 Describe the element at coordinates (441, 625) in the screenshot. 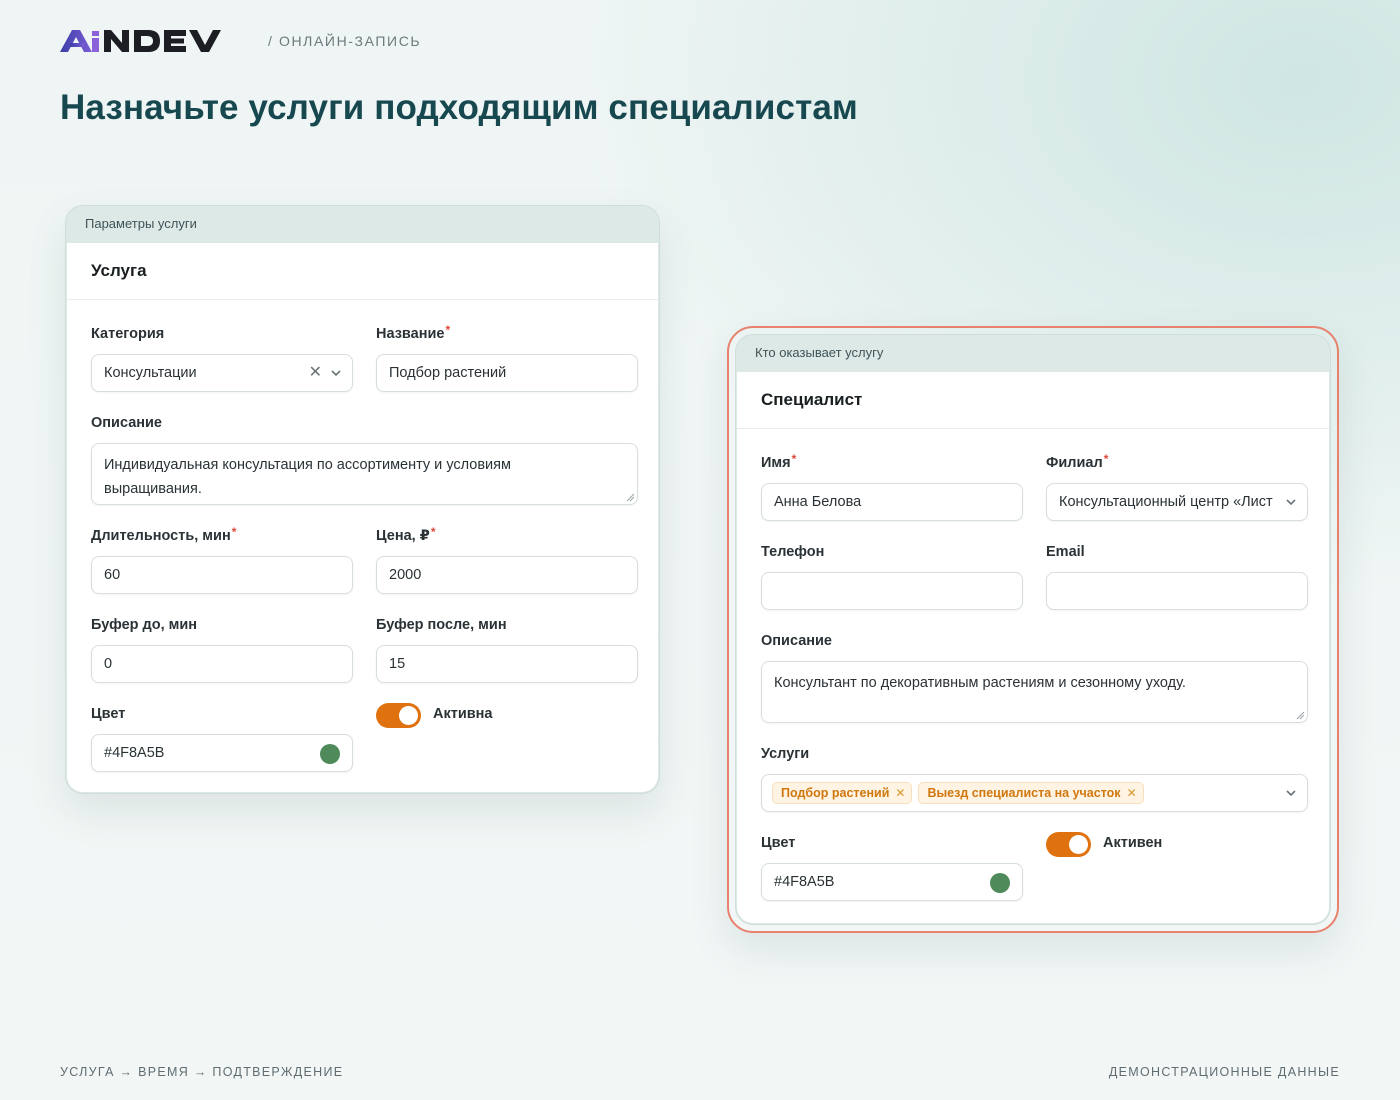

I see `buffer-after-label: Буфер после, мин` at that location.